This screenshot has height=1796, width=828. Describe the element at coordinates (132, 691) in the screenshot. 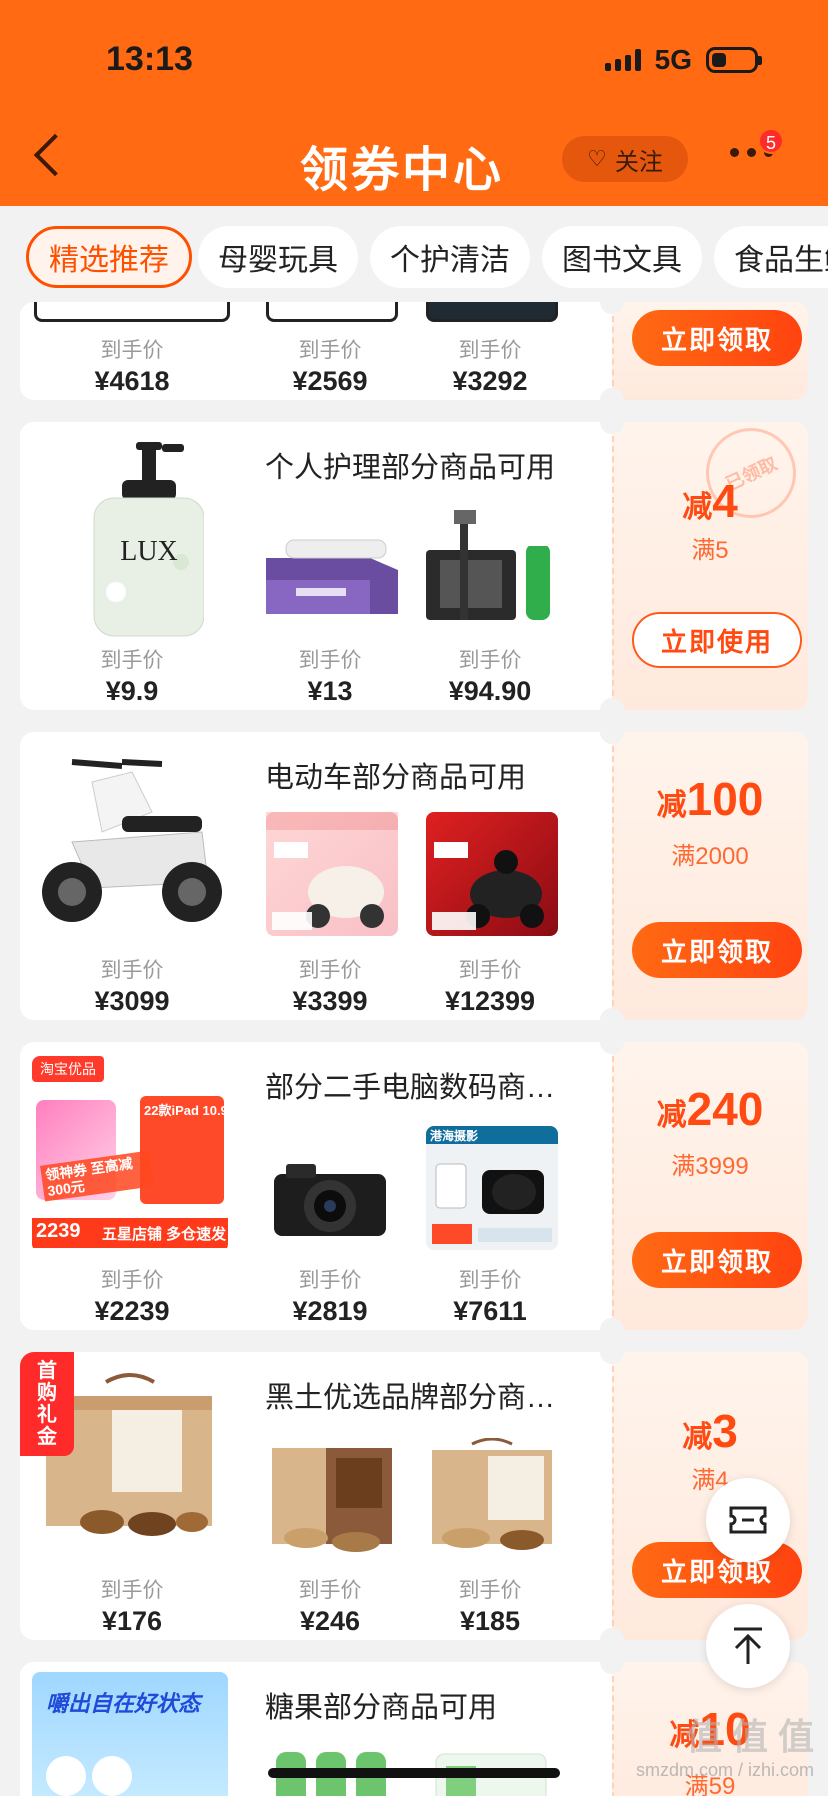

I see `price-value: ¥9.9` at that location.